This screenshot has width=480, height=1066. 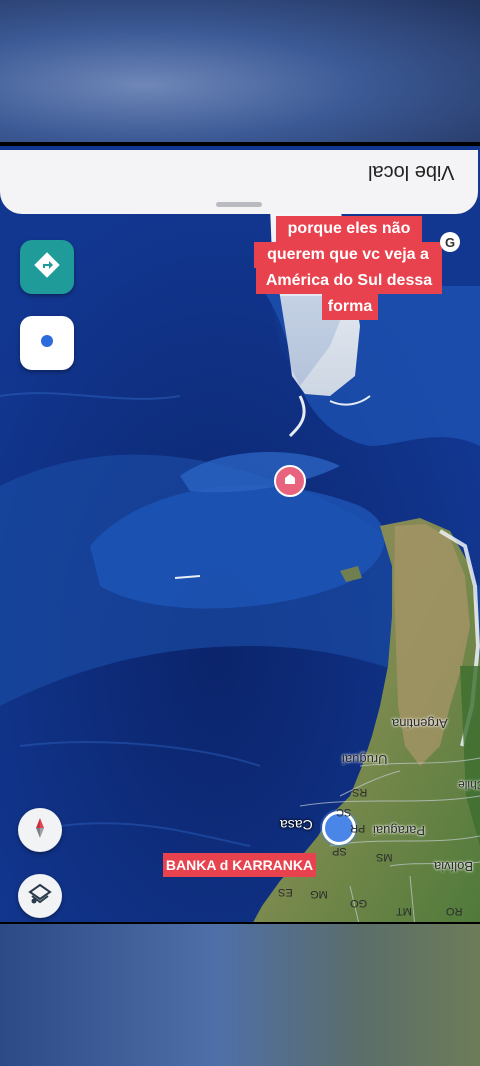 I want to click on caption-line-3: América do Sul dessa, so click(x=349, y=281).